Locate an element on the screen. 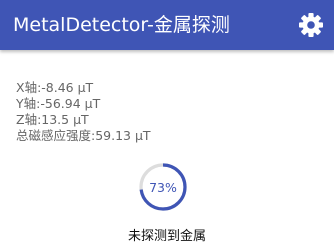 This screenshot has height=250, width=334. progress-gauge: 73% is located at coordinates (163, 187).